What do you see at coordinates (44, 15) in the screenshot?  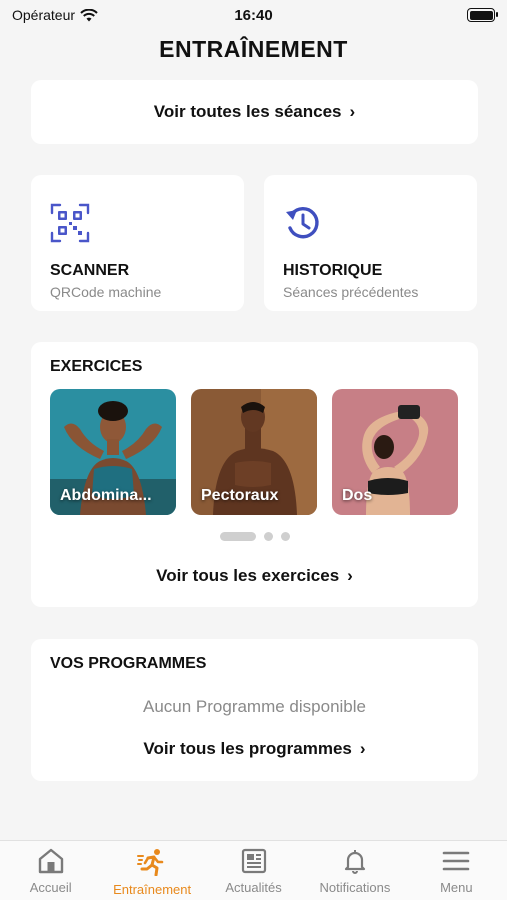 I see `carrier-label: Opérateur` at bounding box center [44, 15].